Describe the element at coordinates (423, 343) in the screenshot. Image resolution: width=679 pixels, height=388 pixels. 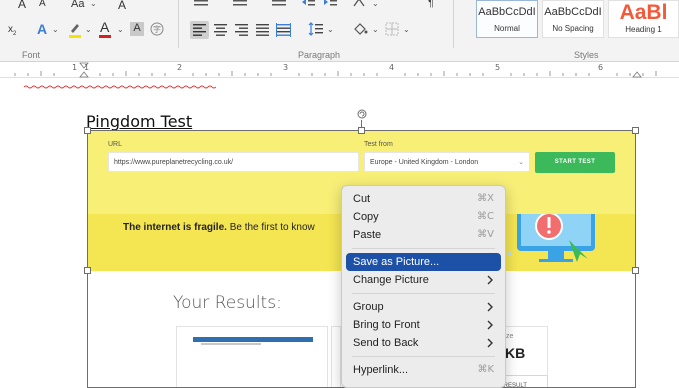
I see `menu-item-send-to-back: Send to Back` at that location.